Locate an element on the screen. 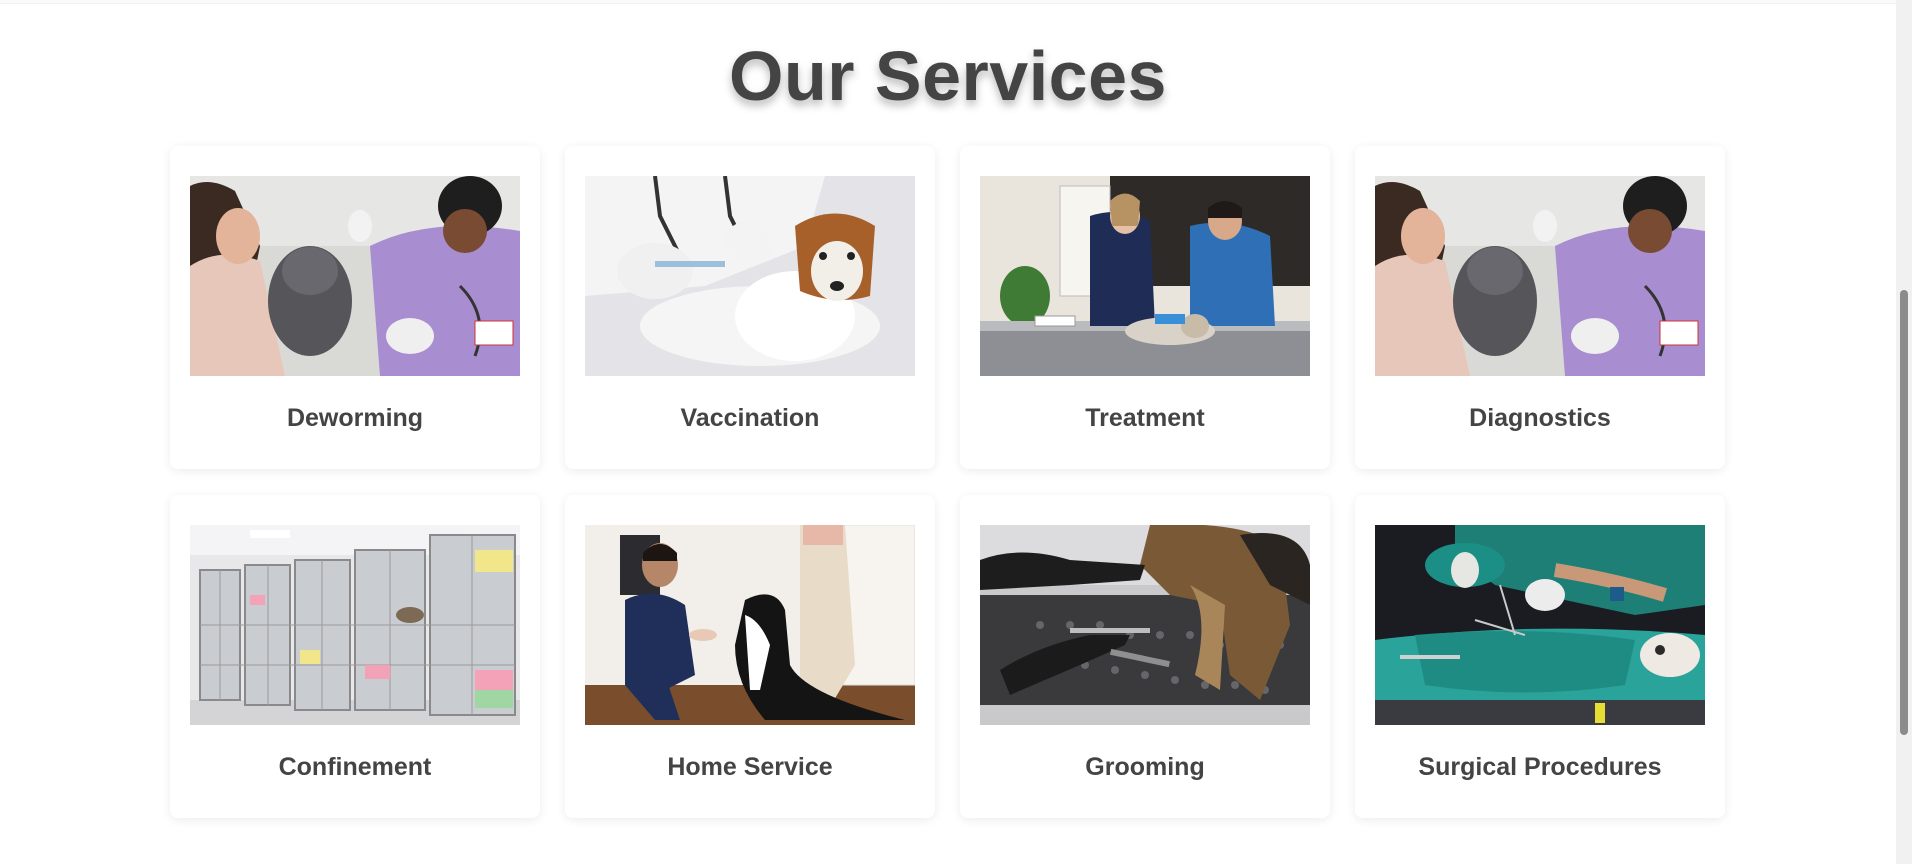 The image size is (1912, 864). treatment-image is located at coordinates (1145, 276).